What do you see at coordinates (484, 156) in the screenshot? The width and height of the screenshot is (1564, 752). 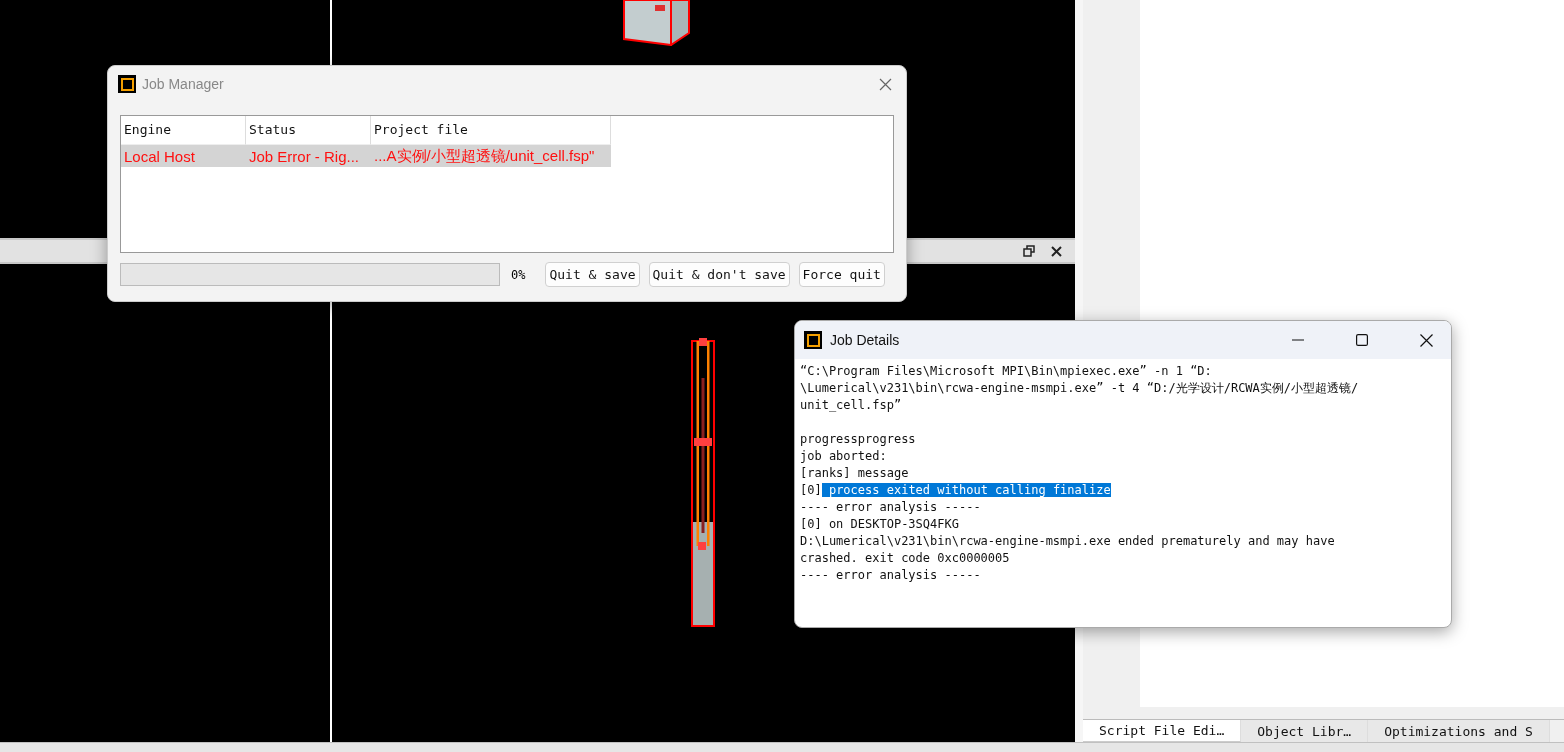 I see `table-cell-text: ...A实例/小型超透镜/unit_cell.fsp"` at bounding box center [484, 156].